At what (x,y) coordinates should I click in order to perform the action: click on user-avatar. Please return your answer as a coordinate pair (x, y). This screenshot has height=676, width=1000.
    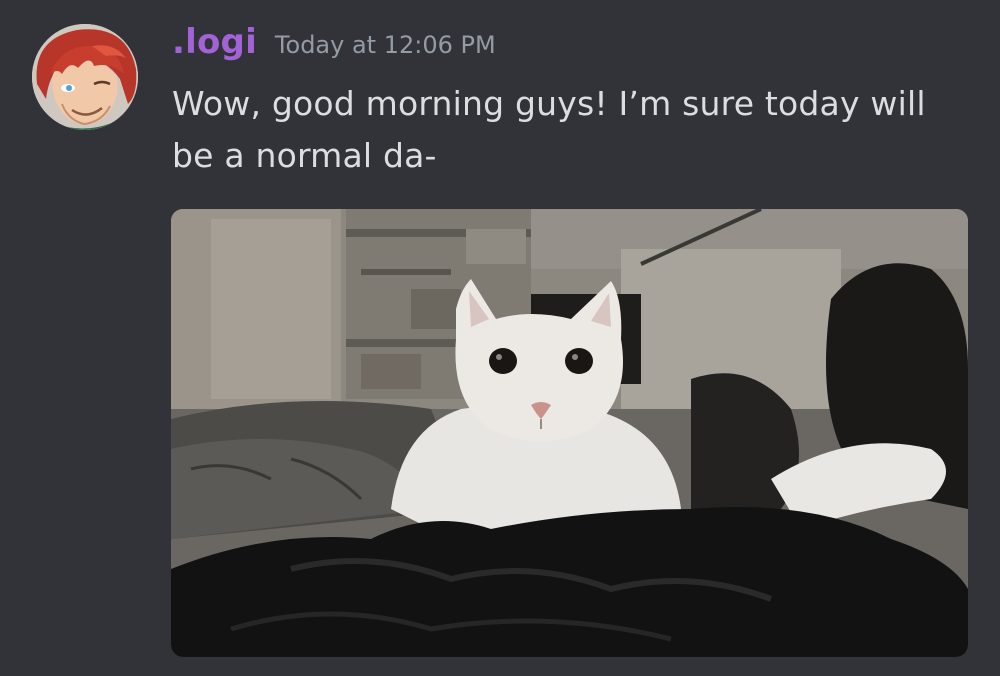
    Looking at the image, I should click on (85, 77).